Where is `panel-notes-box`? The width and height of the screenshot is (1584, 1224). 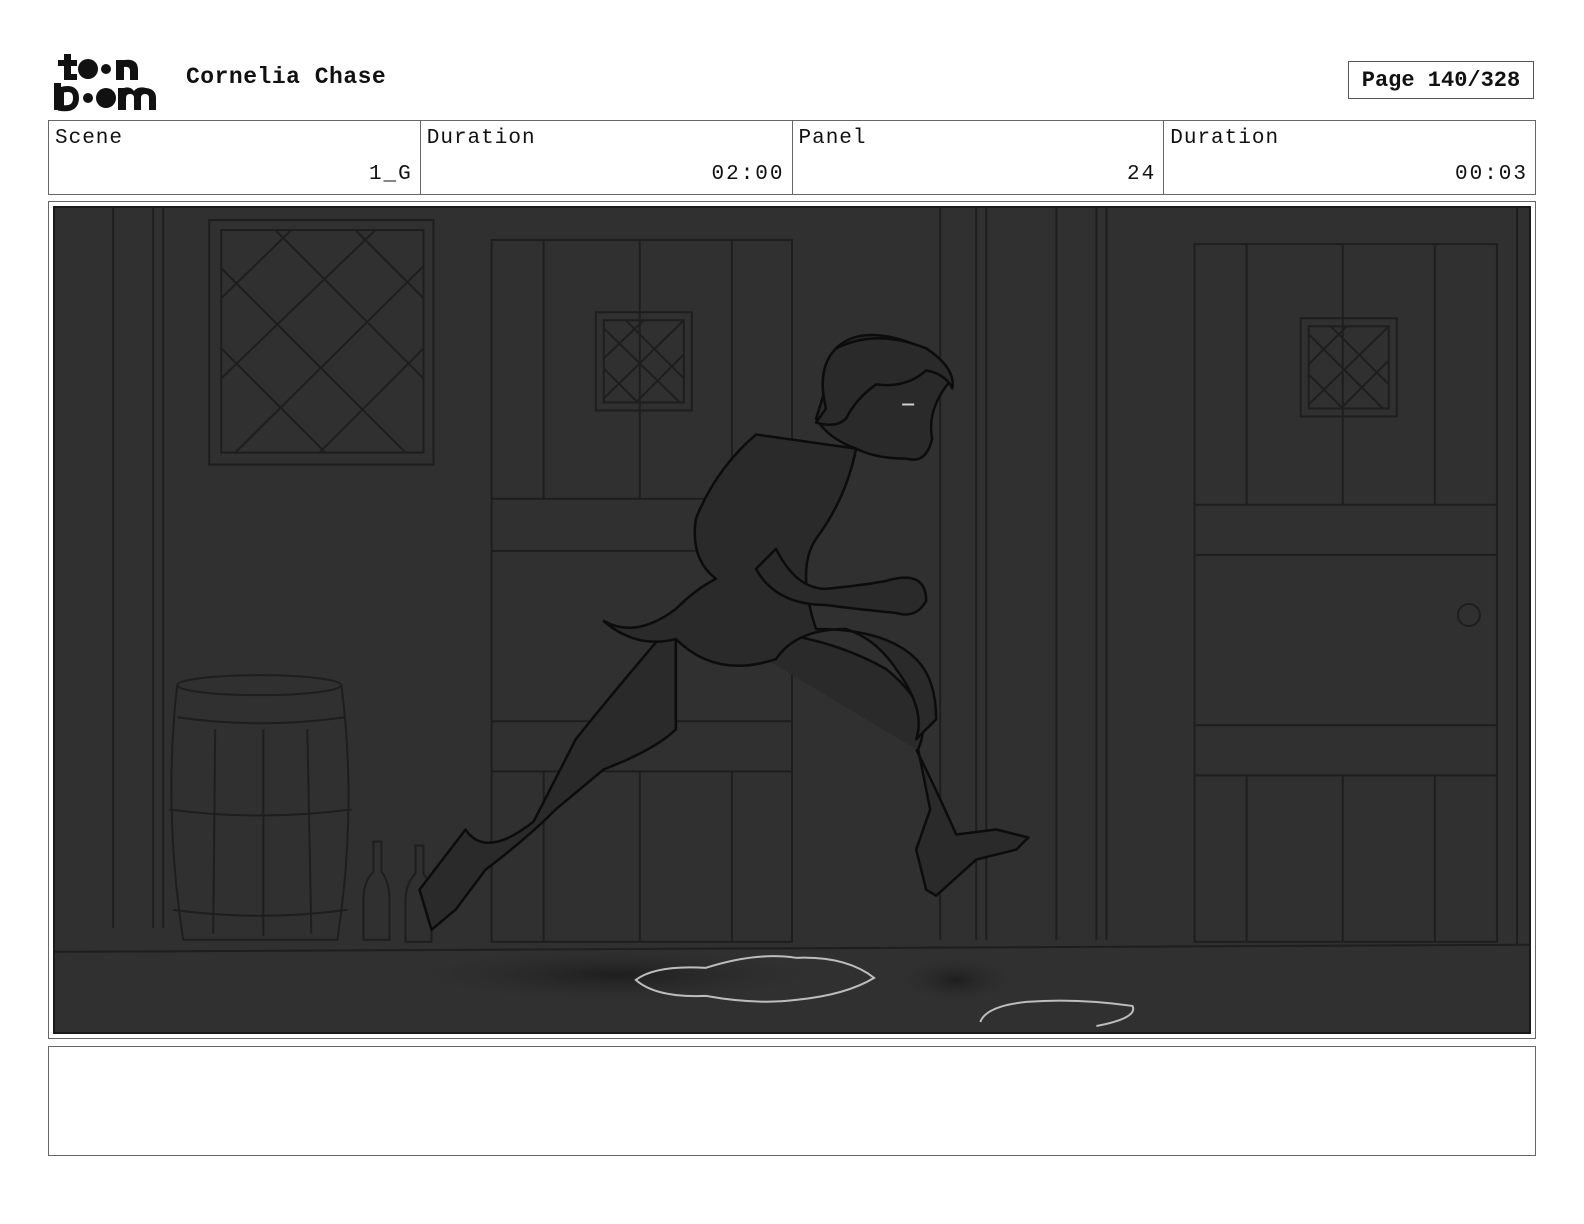
panel-notes-box is located at coordinates (792, 1101).